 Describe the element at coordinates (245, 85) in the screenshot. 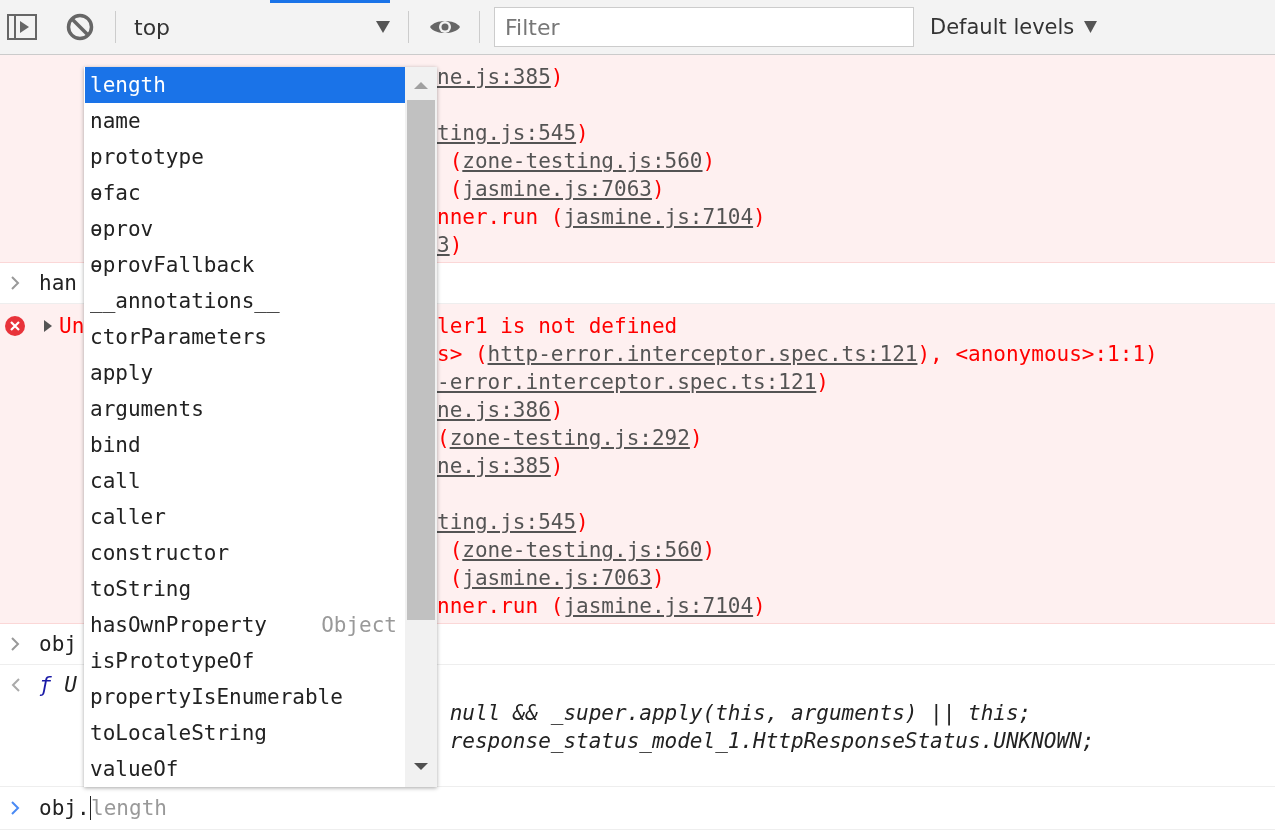

I see `autocomplete-item: length` at that location.